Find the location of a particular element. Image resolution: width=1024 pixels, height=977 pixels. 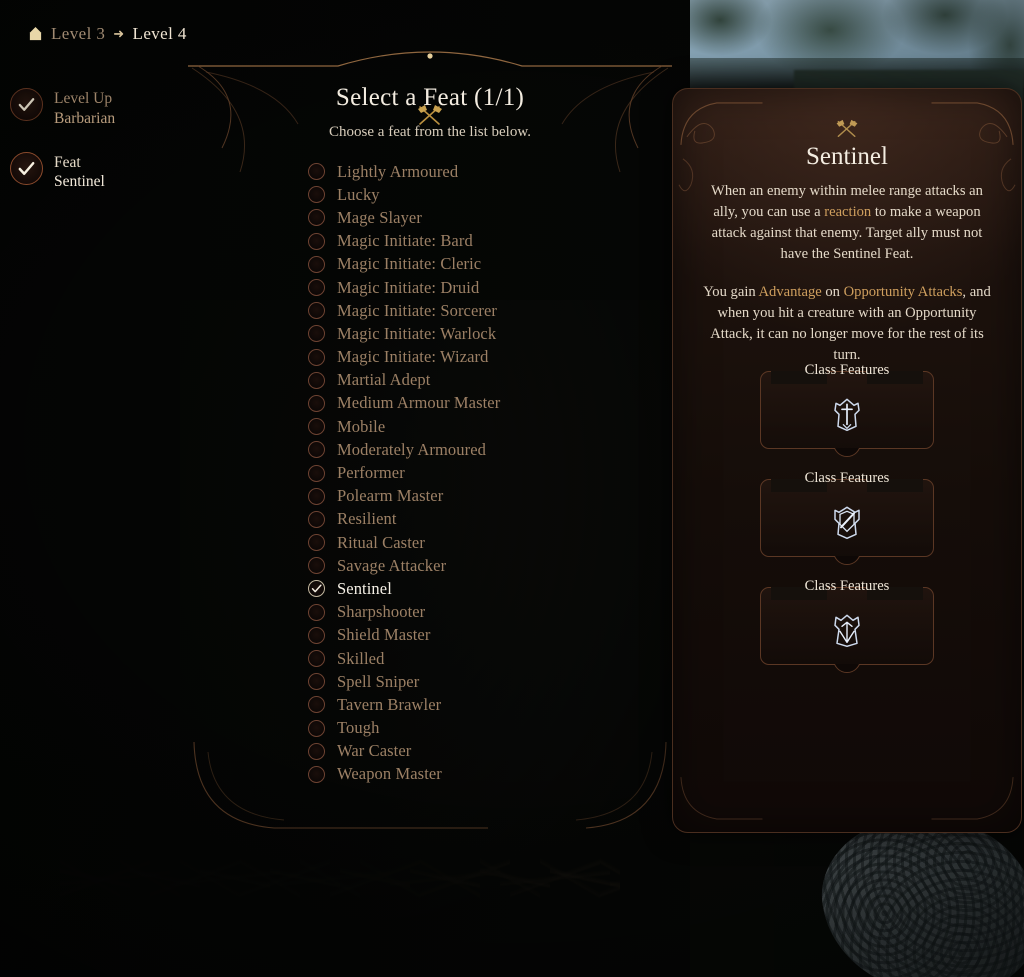

feat-label: Sentinel is located at coordinates (364, 588).